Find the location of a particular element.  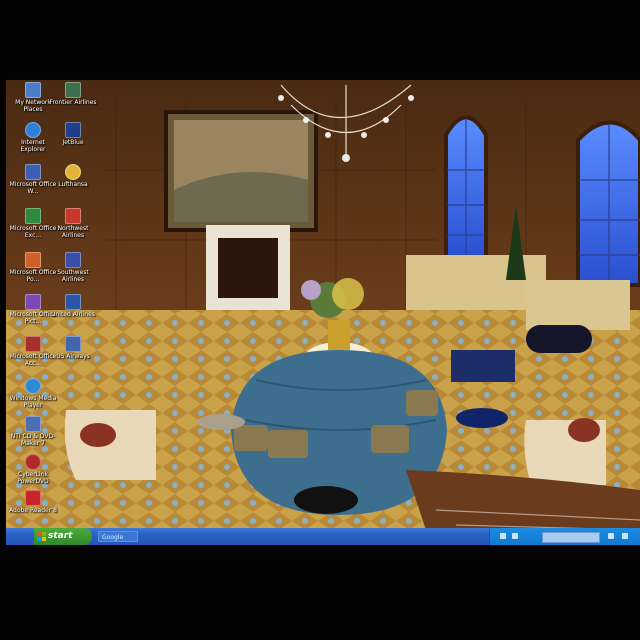

start-button: start is located at coordinates (63, 536).